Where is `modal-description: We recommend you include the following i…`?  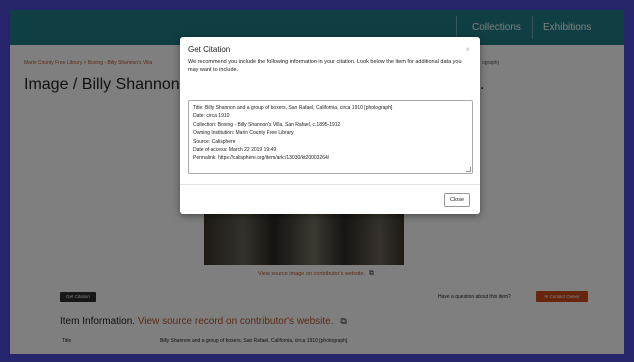
modal-description: We recommend you include the following i… is located at coordinates (325, 66).